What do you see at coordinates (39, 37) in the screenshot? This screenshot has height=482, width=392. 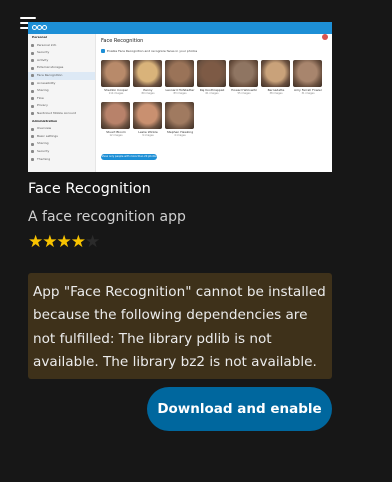 I see `preview-sidebar-label: Personal` at bounding box center [39, 37].